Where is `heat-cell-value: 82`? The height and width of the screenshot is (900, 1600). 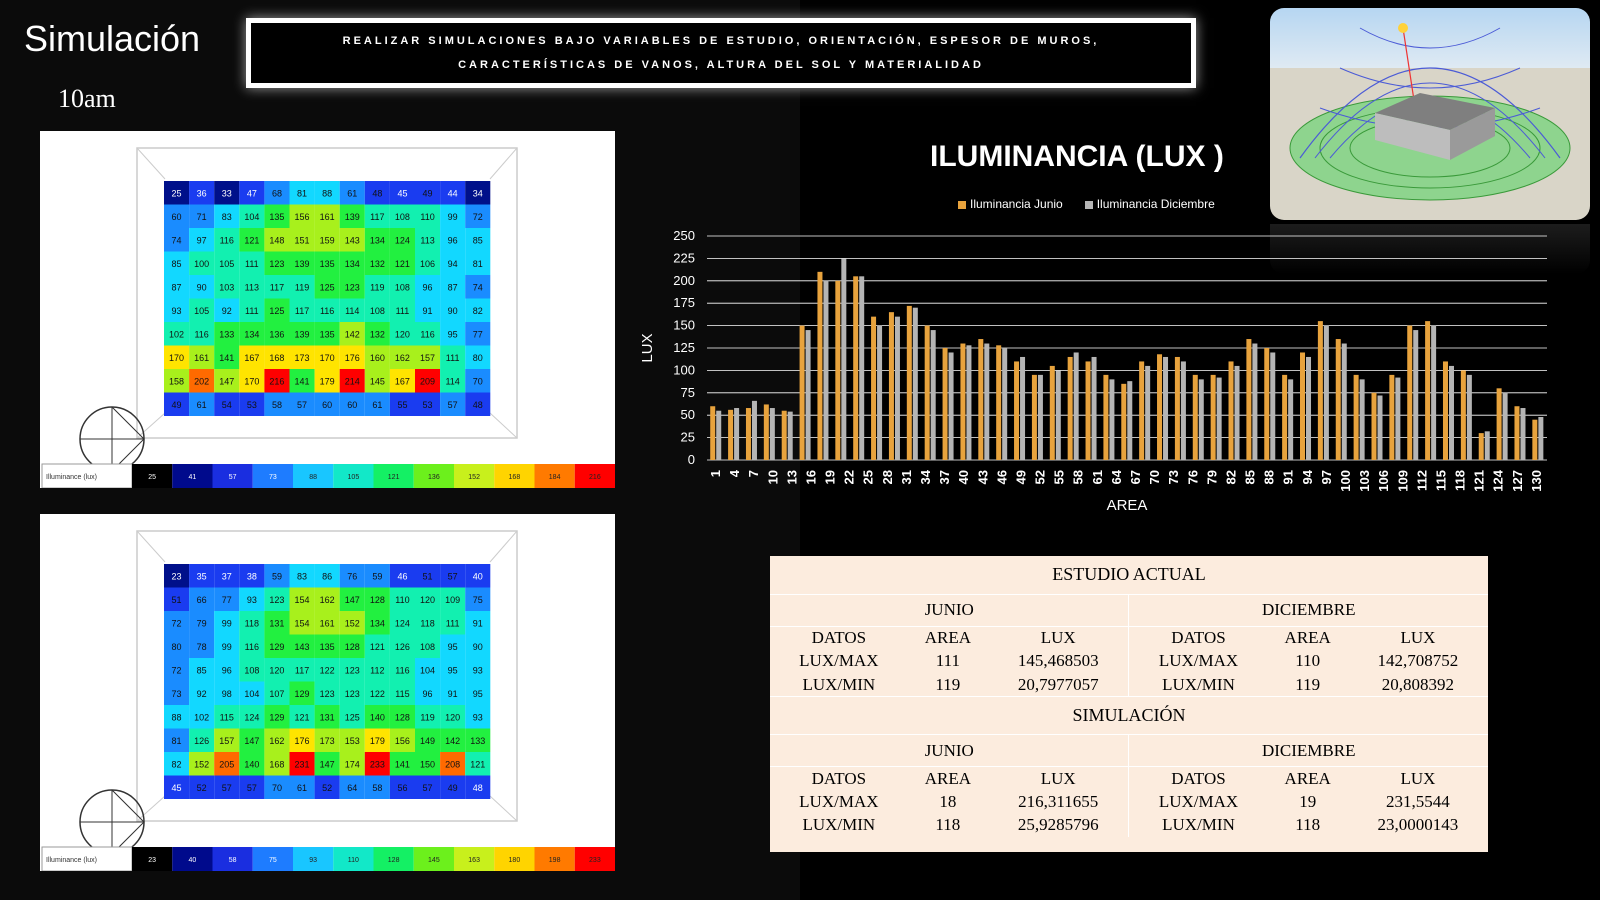
heat-cell-value: 82 is located at coordinates (177, 764).